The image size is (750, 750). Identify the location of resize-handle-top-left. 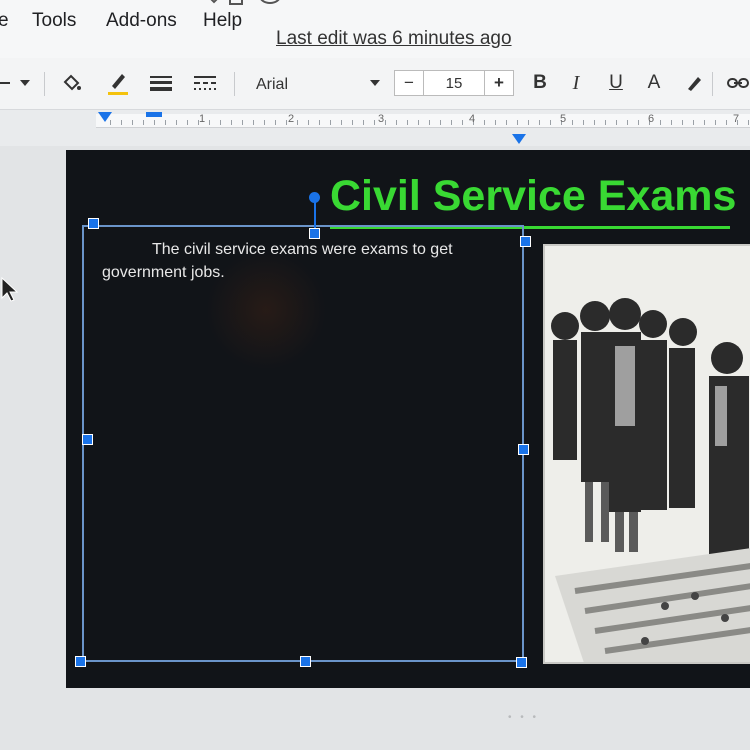
(93, 223).